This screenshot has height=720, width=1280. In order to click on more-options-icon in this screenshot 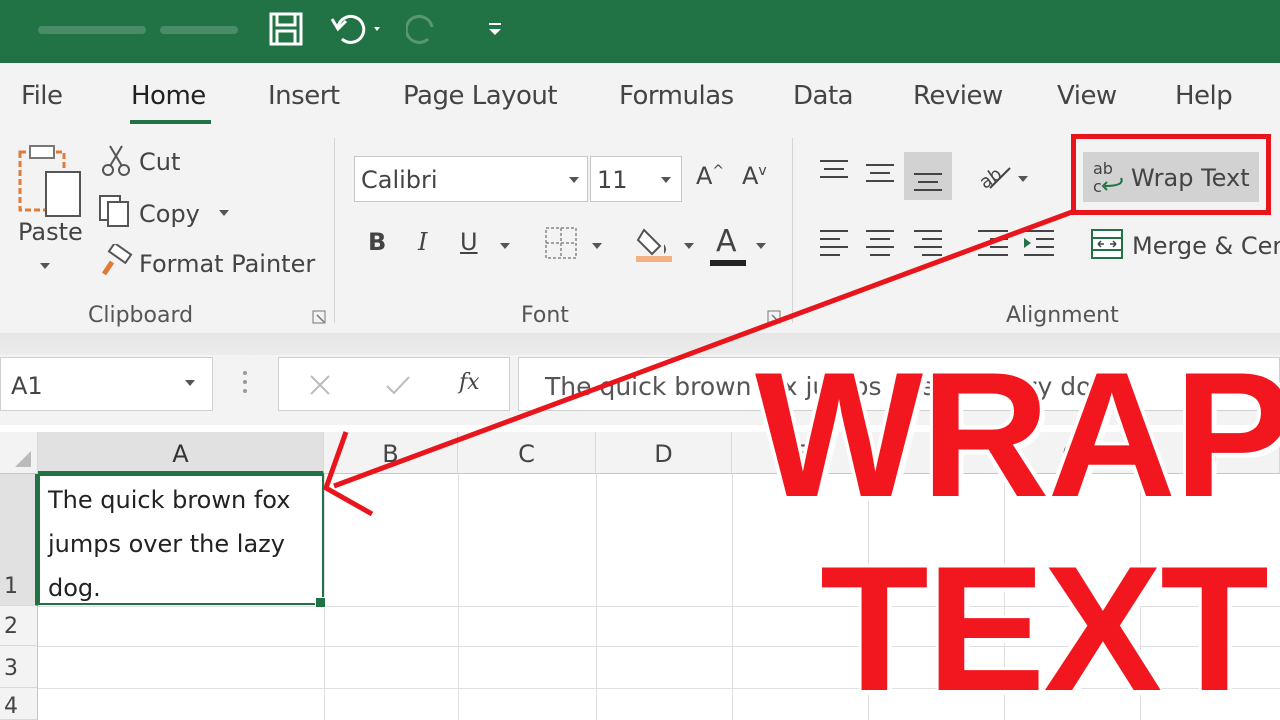, I will do `click(245, 384)`.